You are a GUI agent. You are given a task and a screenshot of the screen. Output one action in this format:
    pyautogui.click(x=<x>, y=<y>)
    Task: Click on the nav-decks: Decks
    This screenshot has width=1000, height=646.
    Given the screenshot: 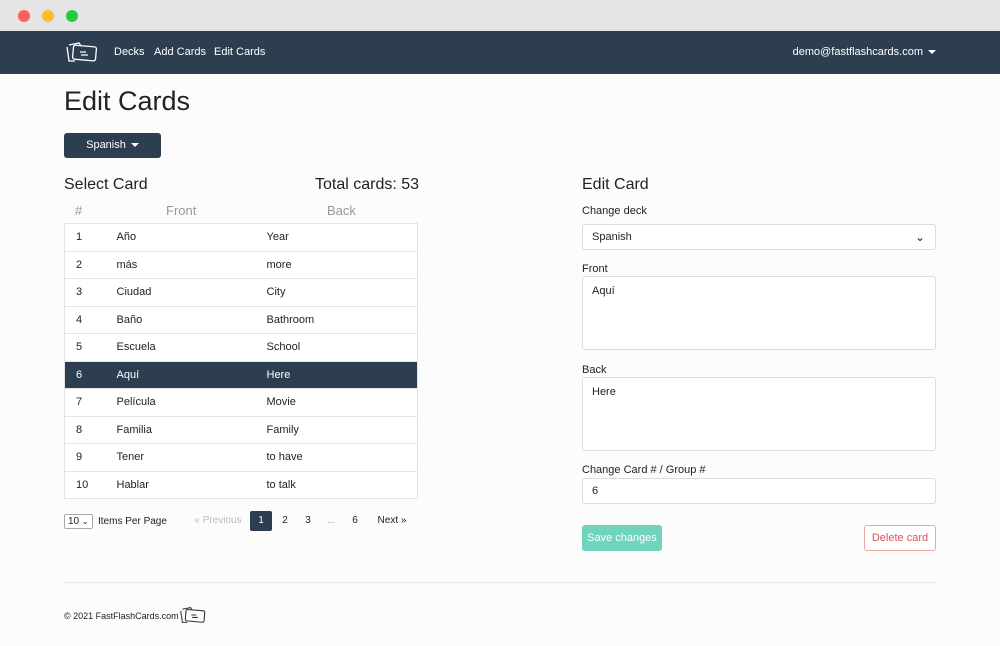 What is the action you would take?
    pyautogui.click(x=129, y=52)
    